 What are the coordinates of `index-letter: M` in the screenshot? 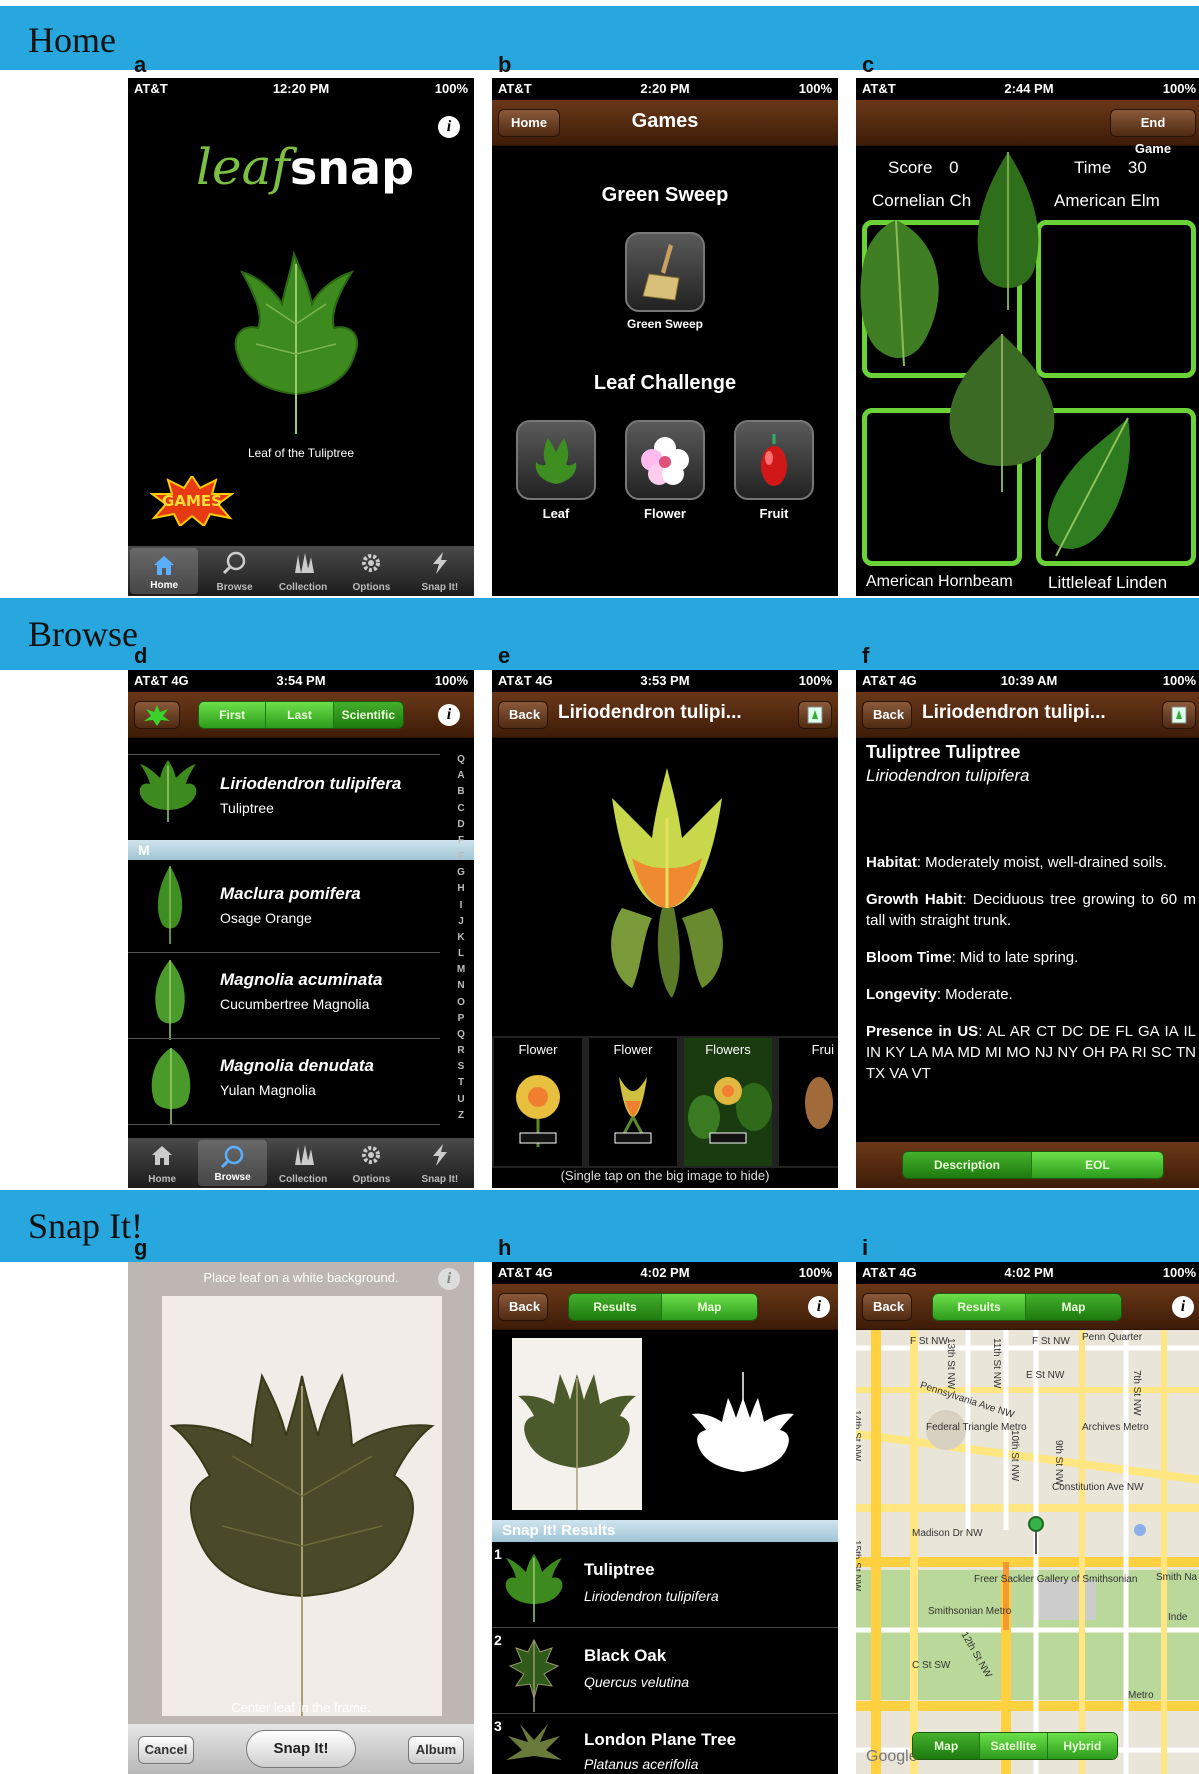 It's located at (461, 969).